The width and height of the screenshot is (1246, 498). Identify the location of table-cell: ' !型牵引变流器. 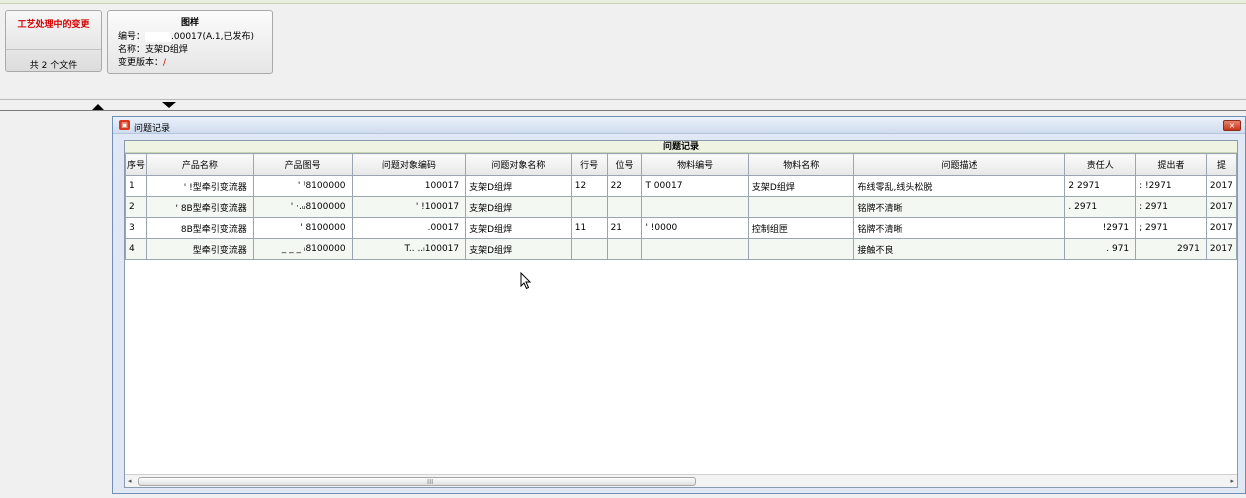
(199, 186).